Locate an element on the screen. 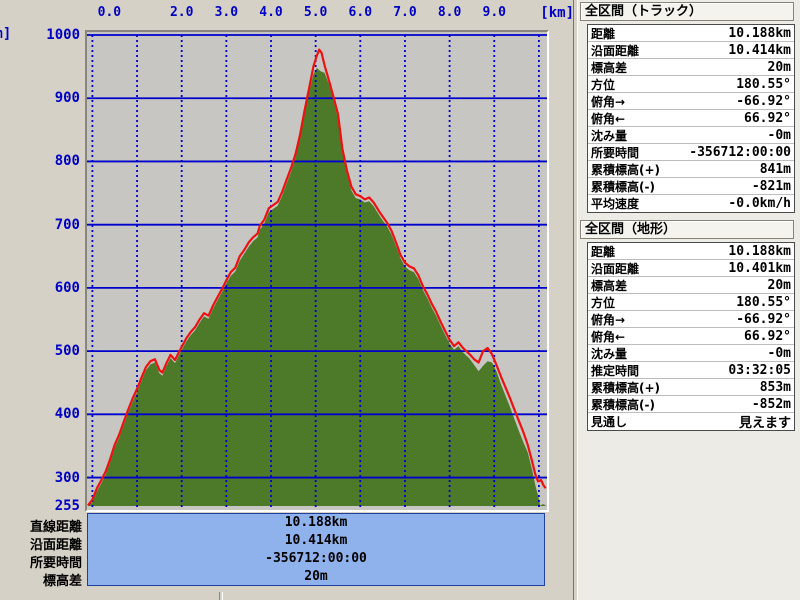 The width and height of the screenshot is (800, 600). row-label: 推定時間 is located at coordinates (615, 370).